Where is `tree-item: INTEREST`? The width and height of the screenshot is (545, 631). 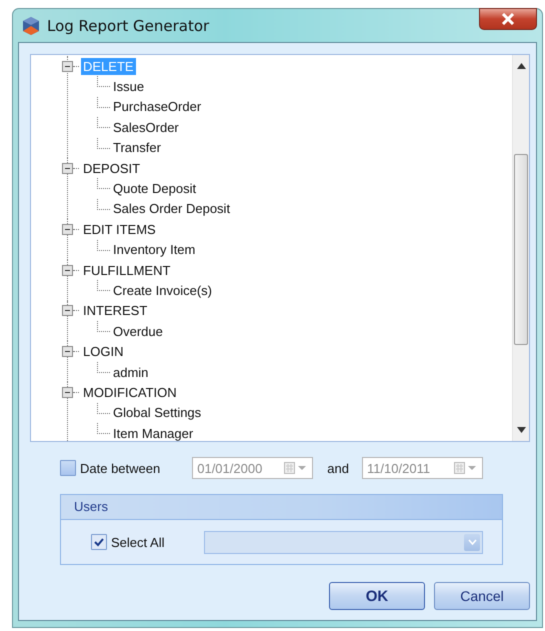
tree-item: INTEREST is located at coordinates (115, 311).